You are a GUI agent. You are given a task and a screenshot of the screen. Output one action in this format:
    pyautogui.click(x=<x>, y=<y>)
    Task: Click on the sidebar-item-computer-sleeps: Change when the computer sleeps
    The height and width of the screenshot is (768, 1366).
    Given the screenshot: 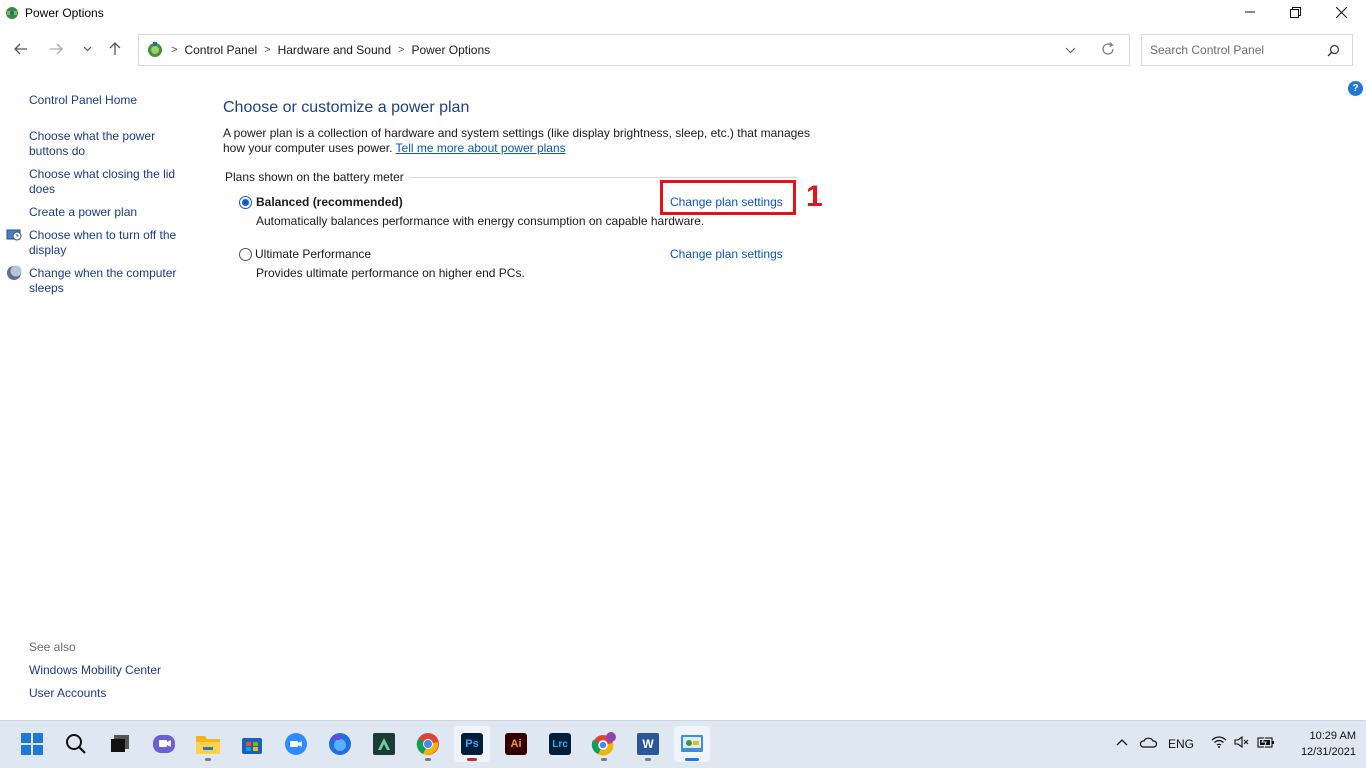 What is the action you would take?
    pyautogui.click(x=109, y=281)
    